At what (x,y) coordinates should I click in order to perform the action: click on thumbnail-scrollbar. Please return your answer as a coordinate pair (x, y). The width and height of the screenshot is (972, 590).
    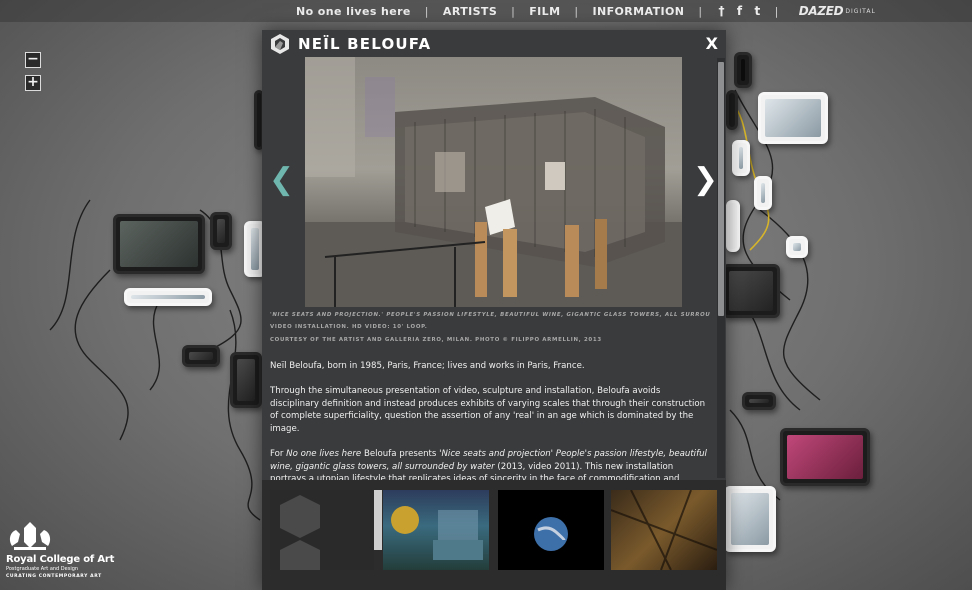
    Looking at the image, I should click on (378, 520).